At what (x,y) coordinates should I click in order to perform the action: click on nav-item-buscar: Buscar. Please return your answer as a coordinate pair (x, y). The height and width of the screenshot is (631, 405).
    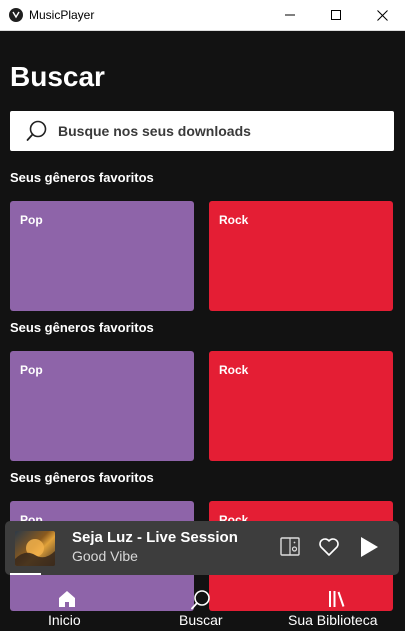
    Looking at the image, I should click on (202, 606).